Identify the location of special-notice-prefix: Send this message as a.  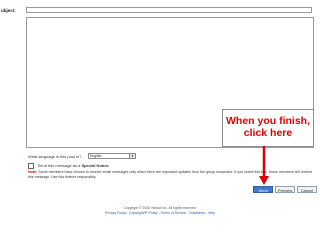
(59, 165).